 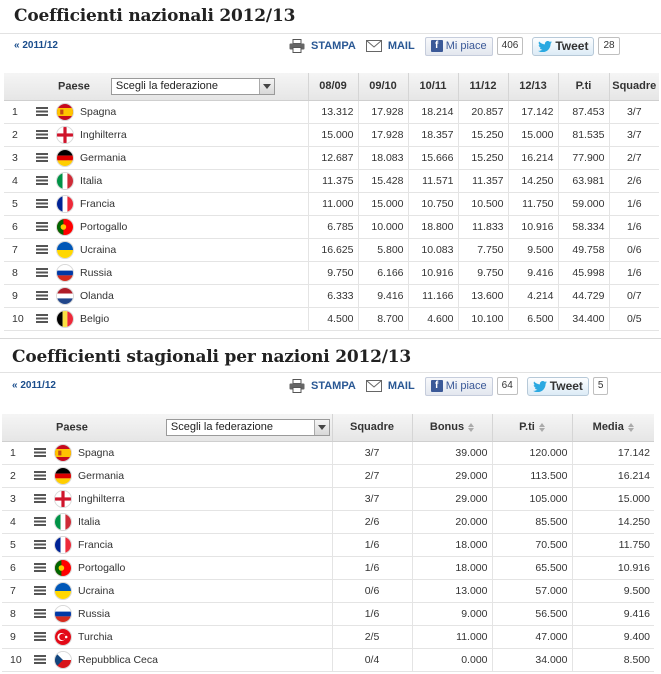 I want to click on season-value-cell: 14.250, so click(x=532, y=181).